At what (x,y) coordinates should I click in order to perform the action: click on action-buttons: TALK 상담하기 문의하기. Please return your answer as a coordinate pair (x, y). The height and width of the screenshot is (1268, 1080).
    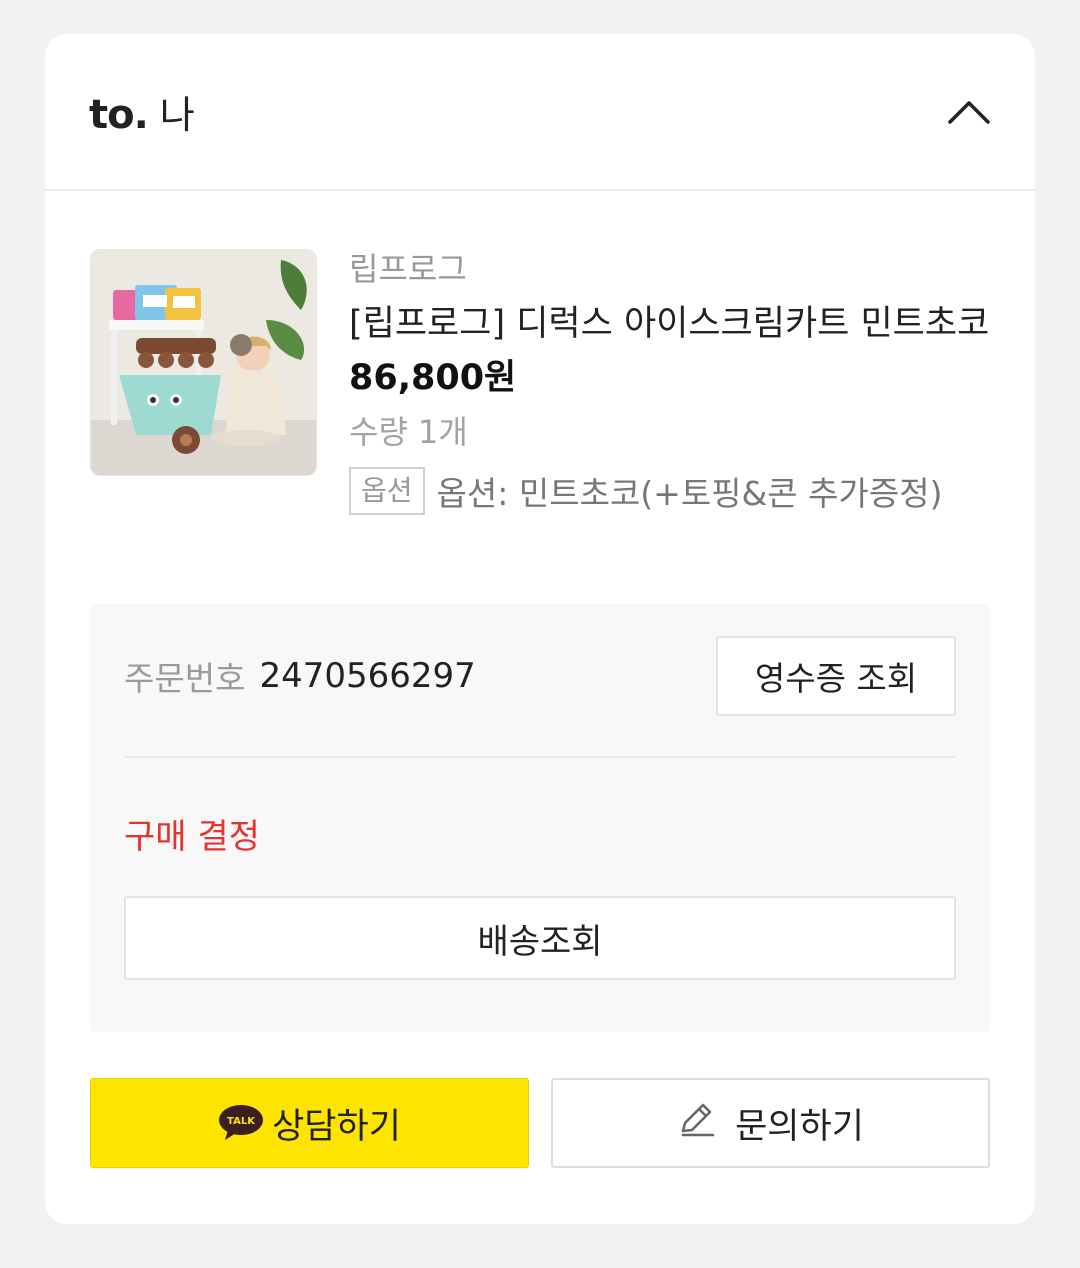
    Looking at the image, I should click on (540, 1123).